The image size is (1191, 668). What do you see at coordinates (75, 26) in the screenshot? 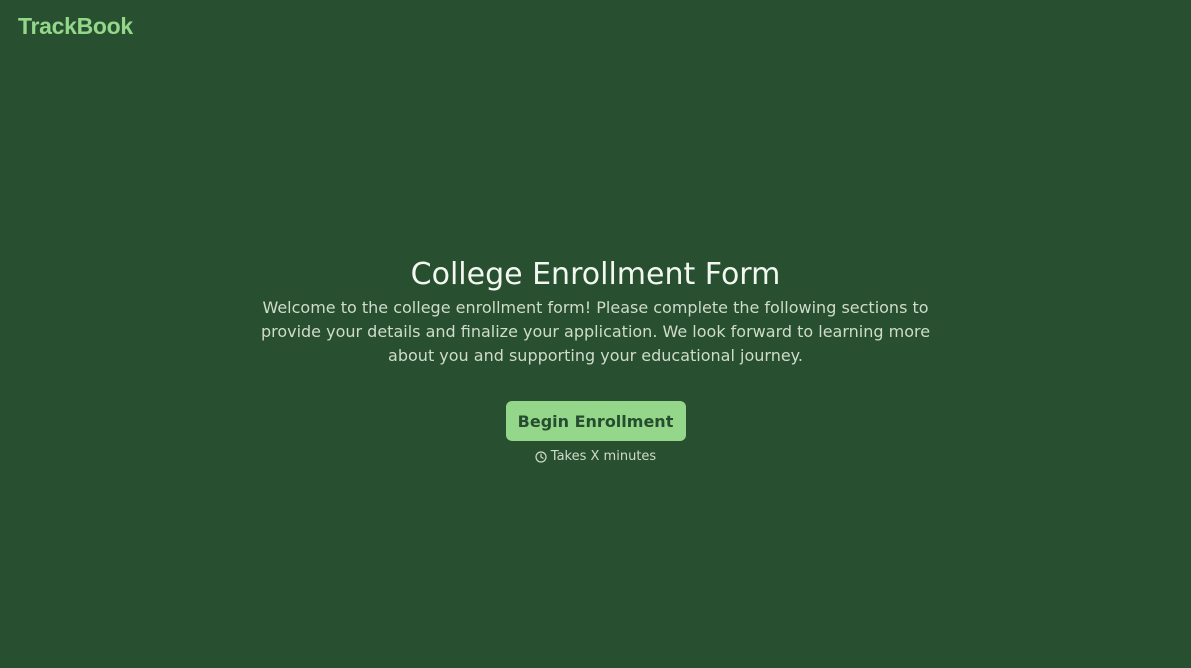
I see `brand-logo: TrackBook` at bounding box center [75, 26].